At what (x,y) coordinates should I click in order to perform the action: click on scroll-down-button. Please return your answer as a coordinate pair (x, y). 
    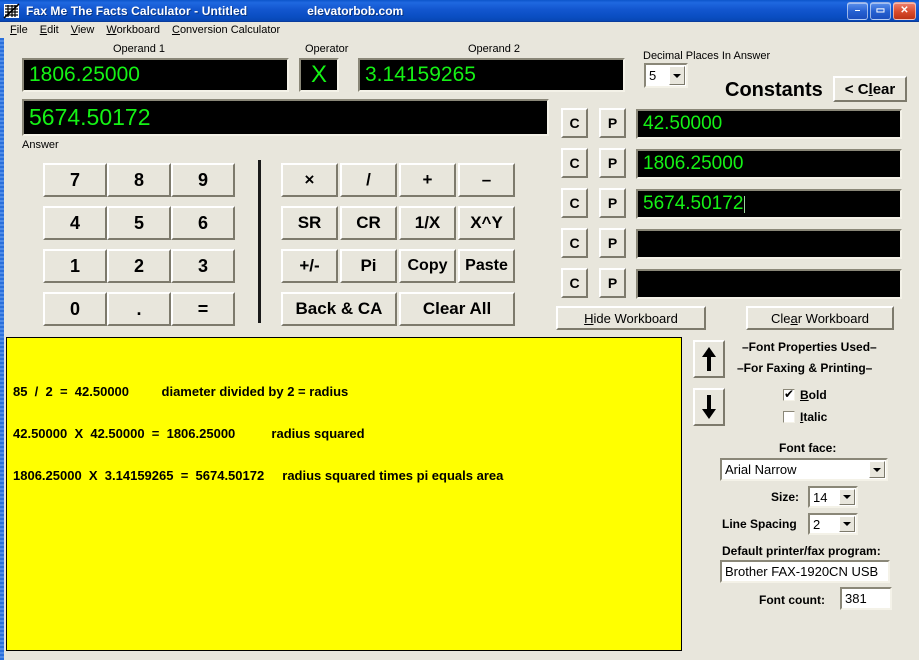
    Looking at the image, I should click on (709, 407).